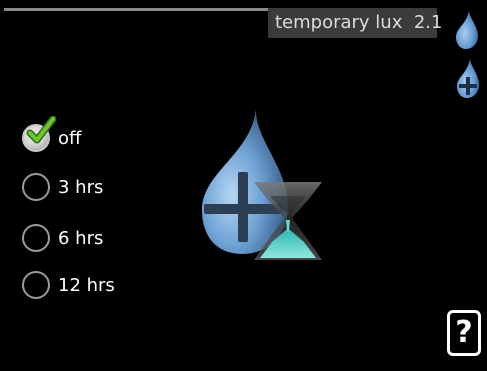  I want to click on option-3-hrs: 3 hrs, so click(62, 187).